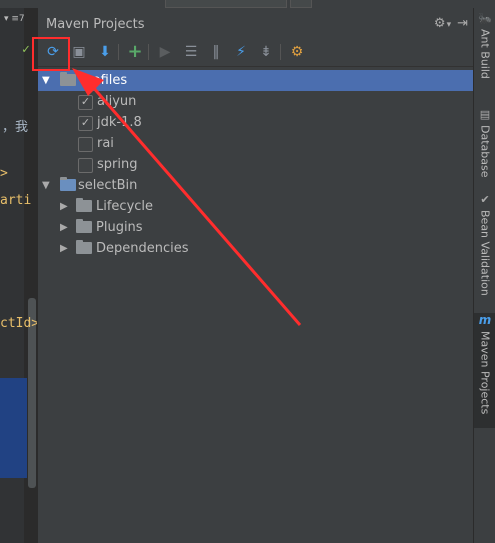  I want to click on tool-window-tab: 🐜 Ant Build, so click(484, 52).